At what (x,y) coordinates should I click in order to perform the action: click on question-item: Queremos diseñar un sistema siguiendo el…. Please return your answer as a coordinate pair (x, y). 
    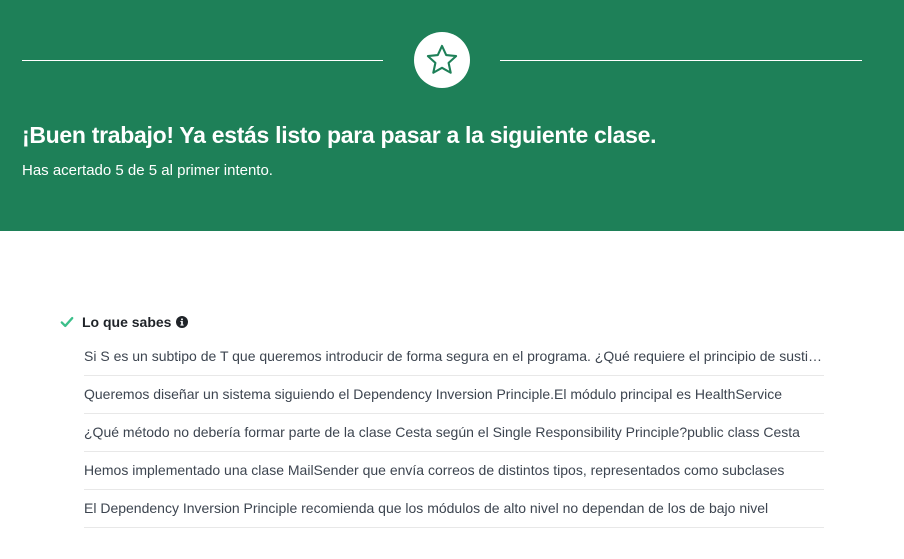
    Looking at the image, I should click on (454, 395).